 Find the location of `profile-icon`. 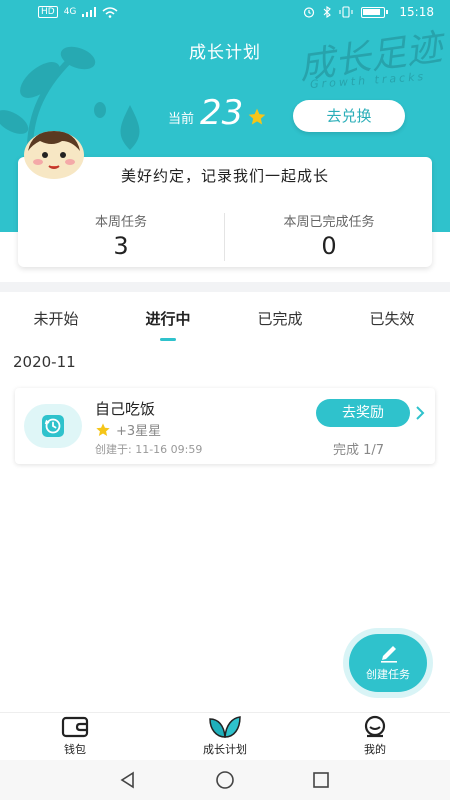

profile-icon is located at coordinates (375, 726).